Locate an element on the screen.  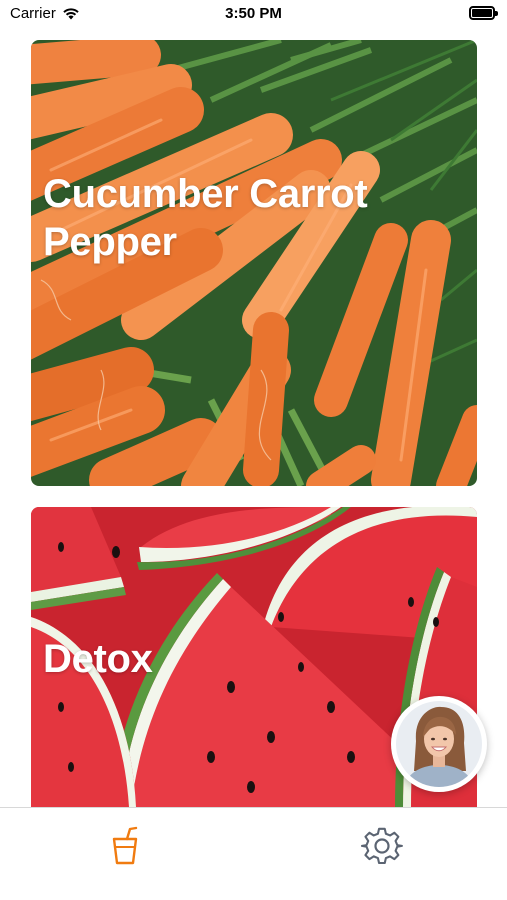
status-time: 3:50 PM is located at coordinates (253, 13).